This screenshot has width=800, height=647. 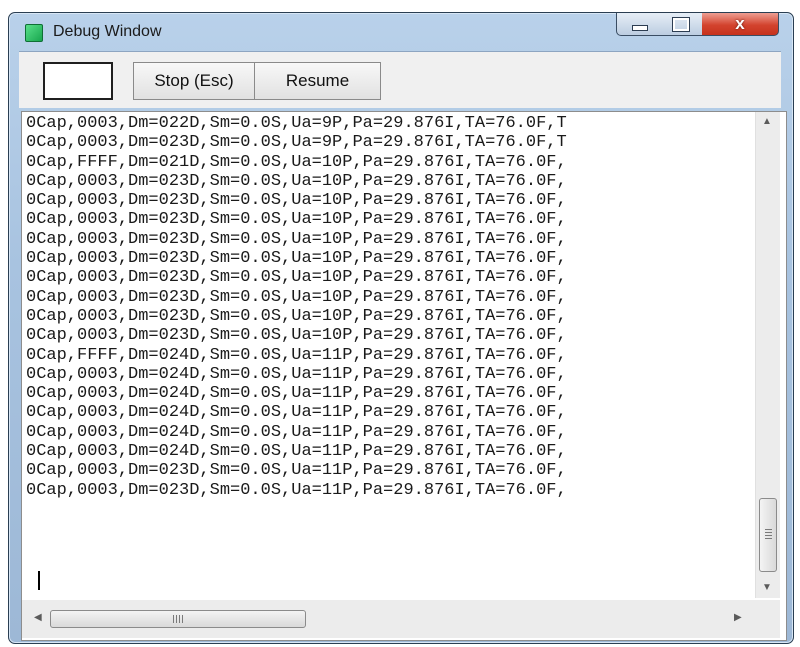 What do you see at coordinates (401, 30) in the screenshot?
I see `title-bar: Debug Window x` at bounding box center [401, 30].